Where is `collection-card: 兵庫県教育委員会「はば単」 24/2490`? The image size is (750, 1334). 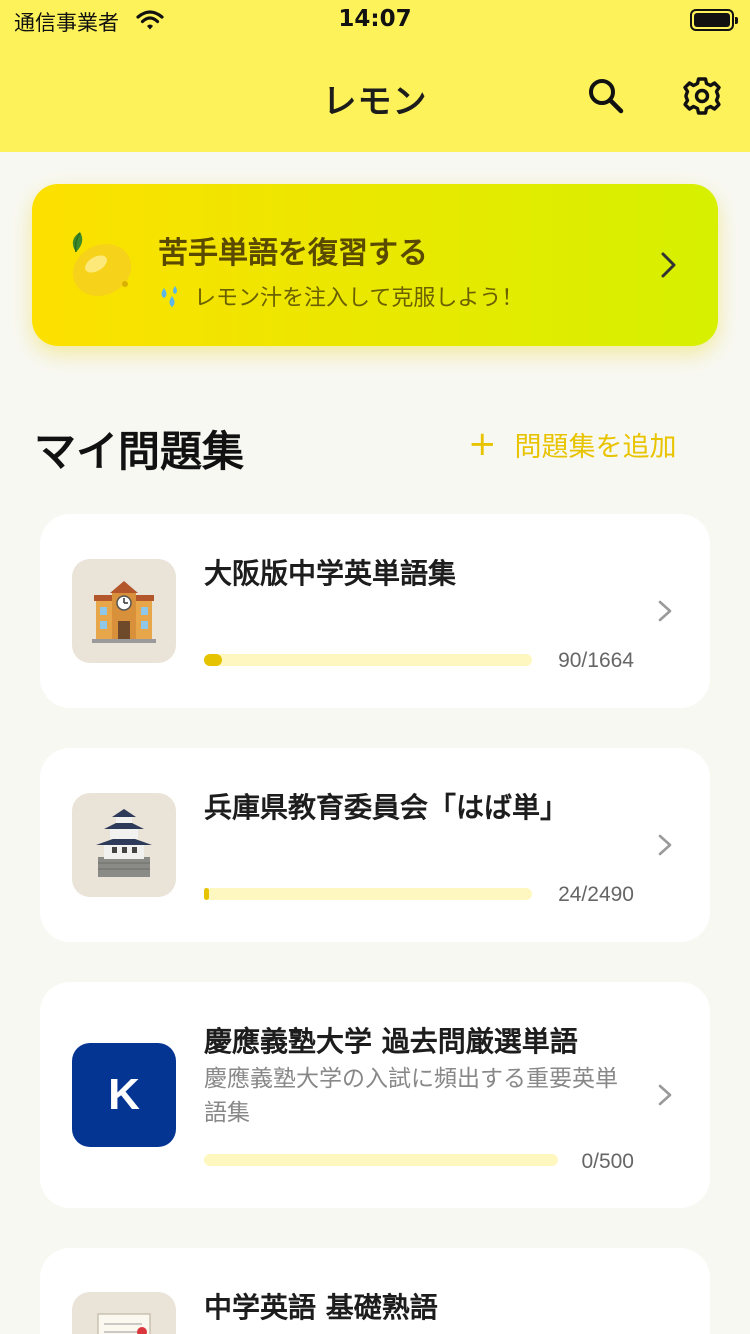
collection-card: 兵庫県教育委員会「はば単」 24/2490 is located at coordinates (375, 845).